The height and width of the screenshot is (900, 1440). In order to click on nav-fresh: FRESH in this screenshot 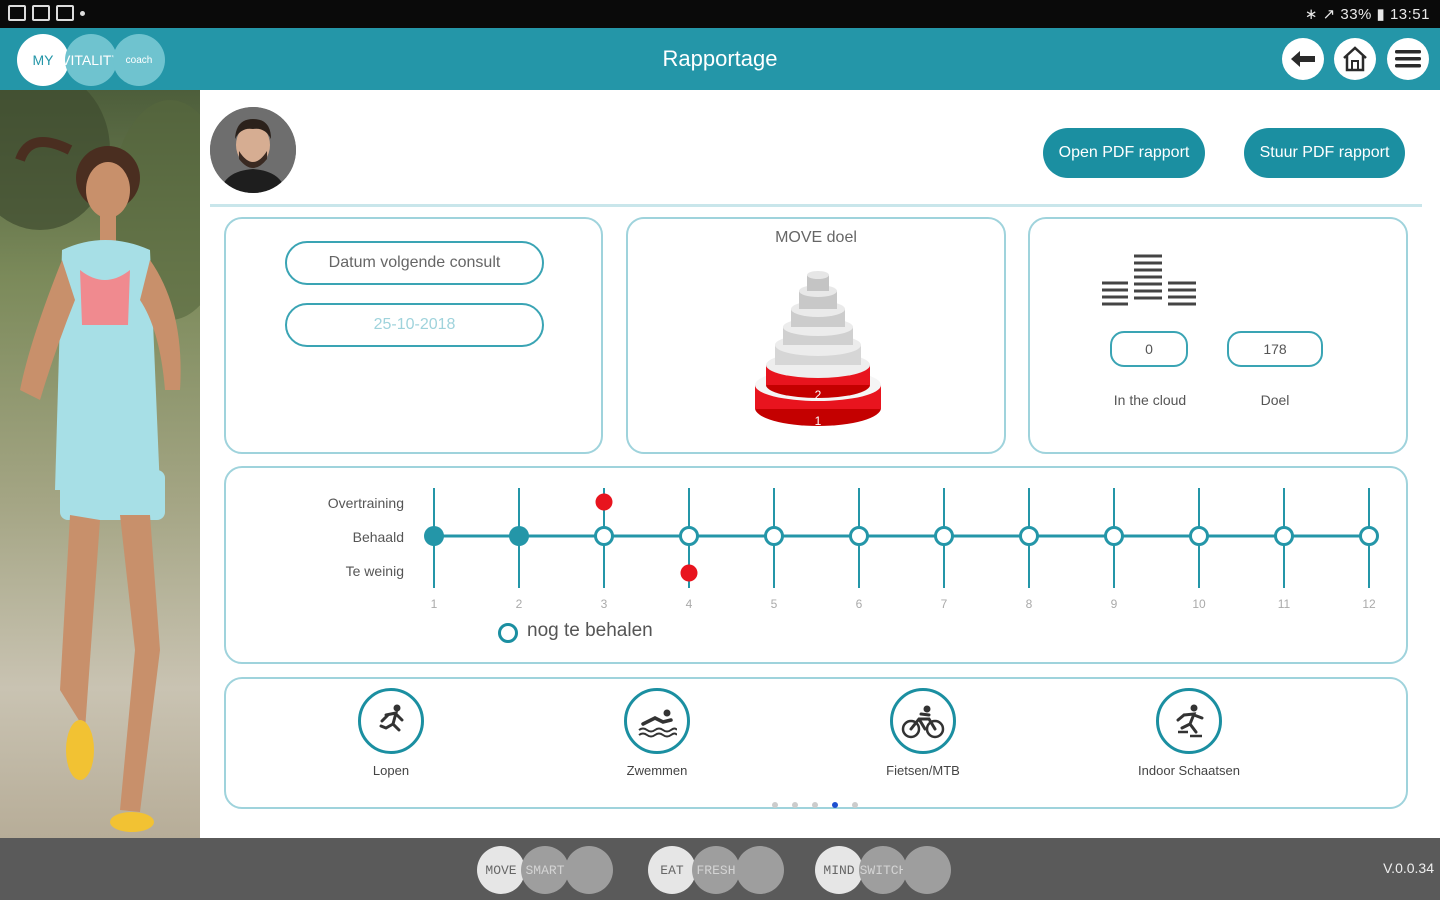, I will do `click(716, 870)`.